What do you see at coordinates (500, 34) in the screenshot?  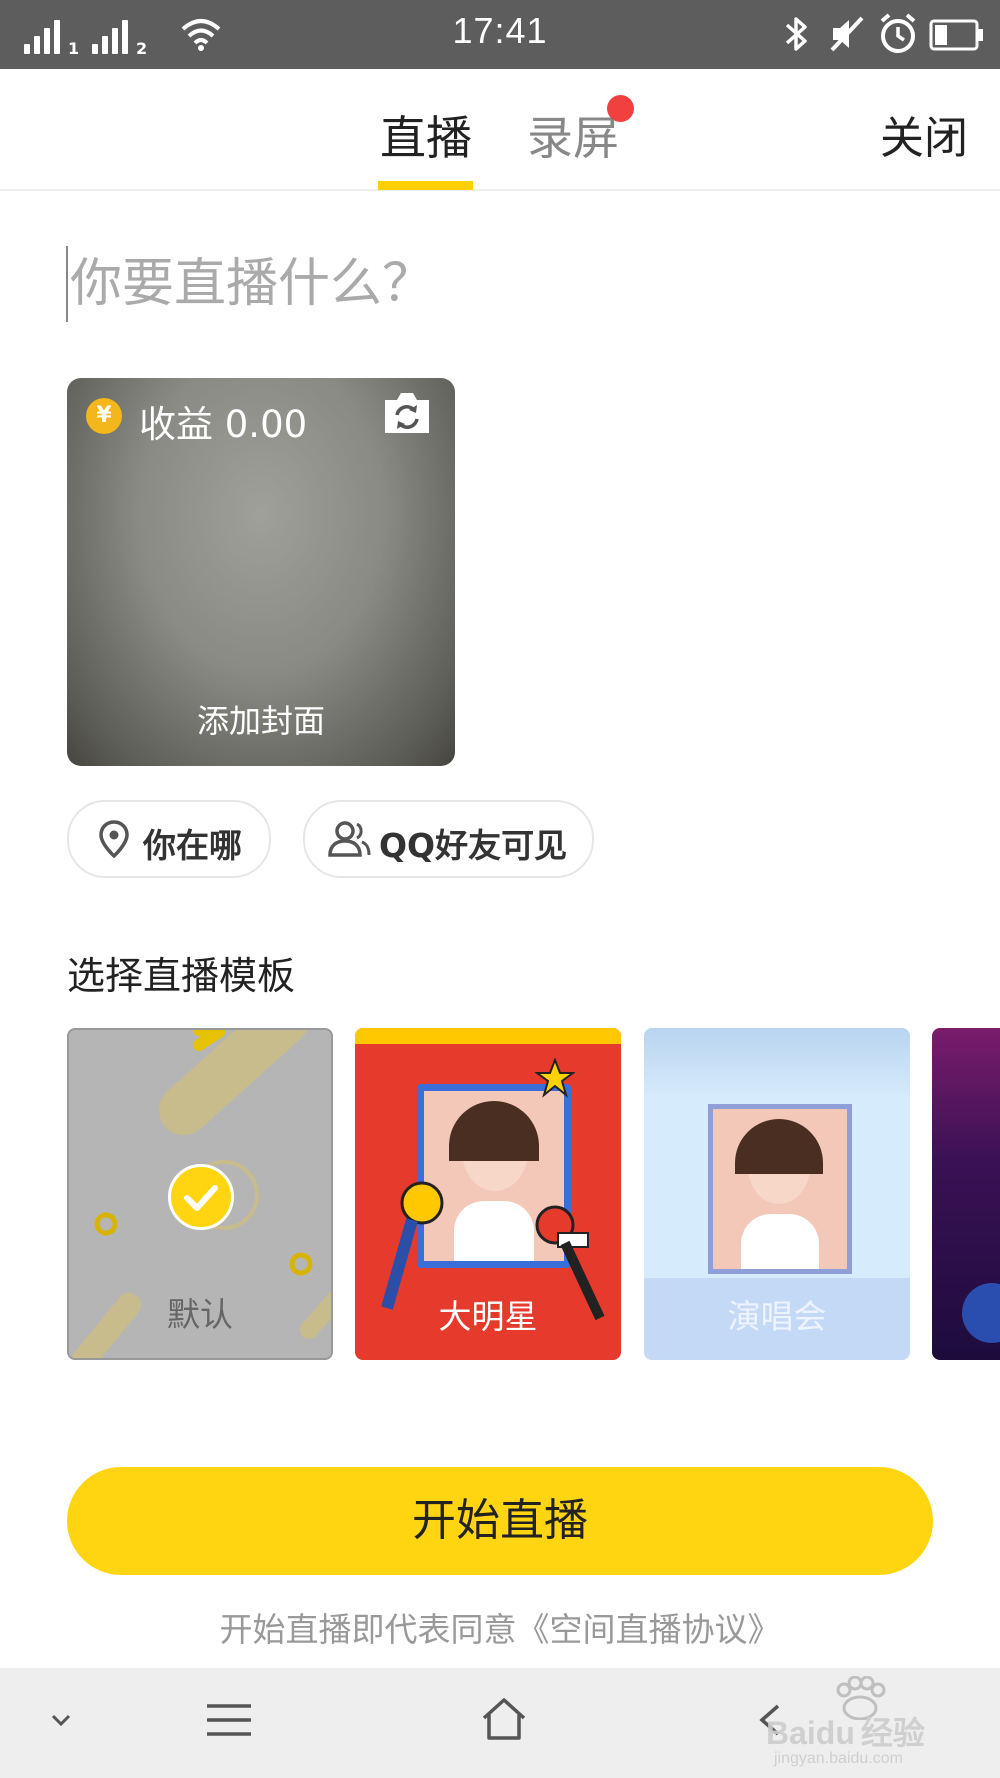 I see `status-bar: 1 2 17:41` at bounding box center [500, 34].